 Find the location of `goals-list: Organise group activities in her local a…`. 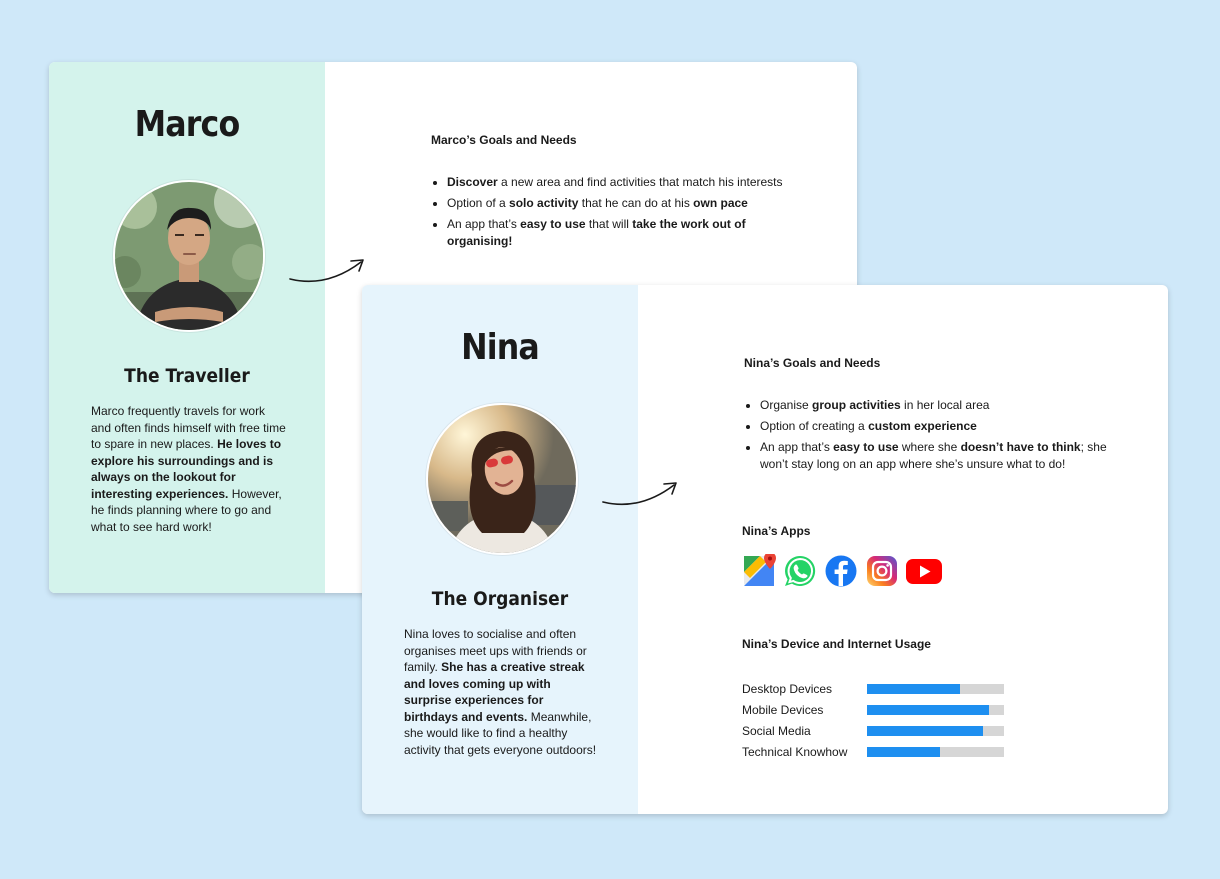

goals-list: Organise group activities in her local a… is located at coordinates (935, 437).